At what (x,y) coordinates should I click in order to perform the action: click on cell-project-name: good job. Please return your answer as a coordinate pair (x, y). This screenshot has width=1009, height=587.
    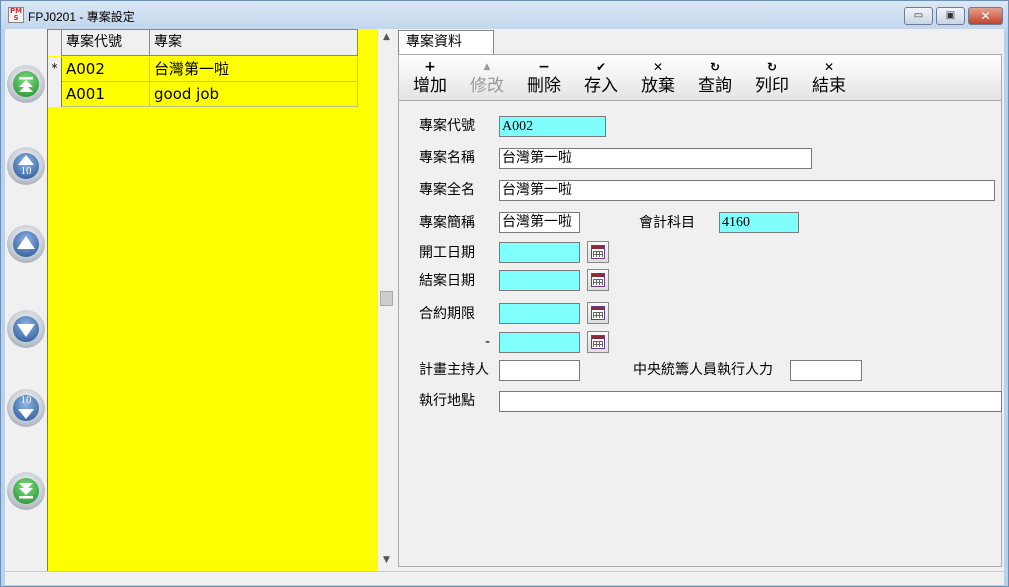
    Looking at the image, I should click on (254, 94).